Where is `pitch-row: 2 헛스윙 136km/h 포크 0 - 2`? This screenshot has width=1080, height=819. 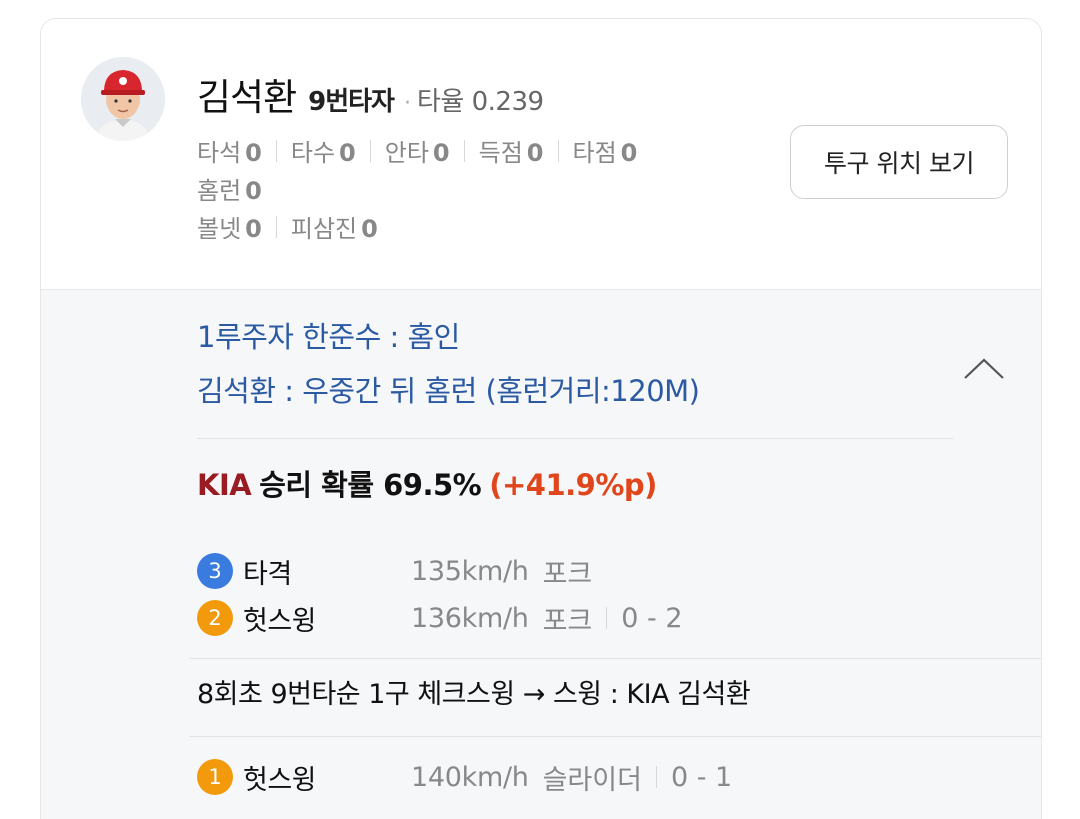 pitch-row: 2 헛스윙 136km/h 포크 0 - 2 is located at coordinates (440, 618).